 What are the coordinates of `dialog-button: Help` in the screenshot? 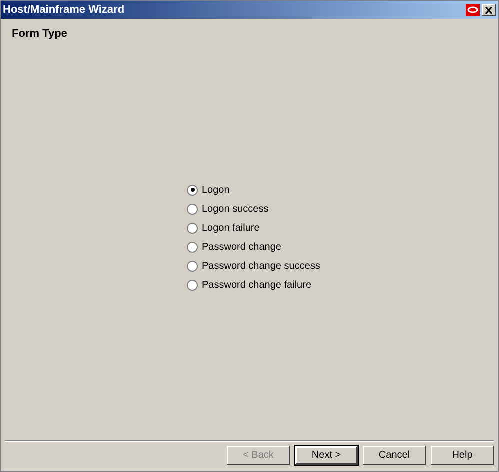 It's located at (462, 455).